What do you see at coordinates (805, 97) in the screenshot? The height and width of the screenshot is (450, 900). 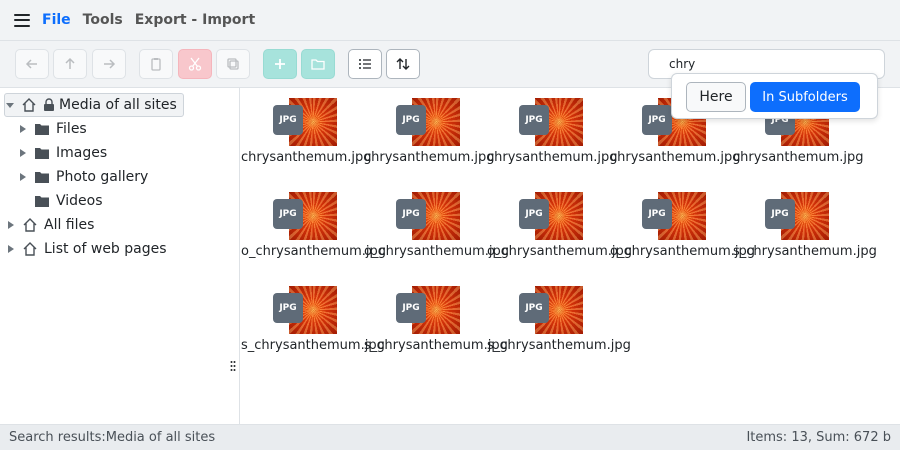 I see `search-in-subfolders-button: In Subfolders` at bounding box center [805, 97].